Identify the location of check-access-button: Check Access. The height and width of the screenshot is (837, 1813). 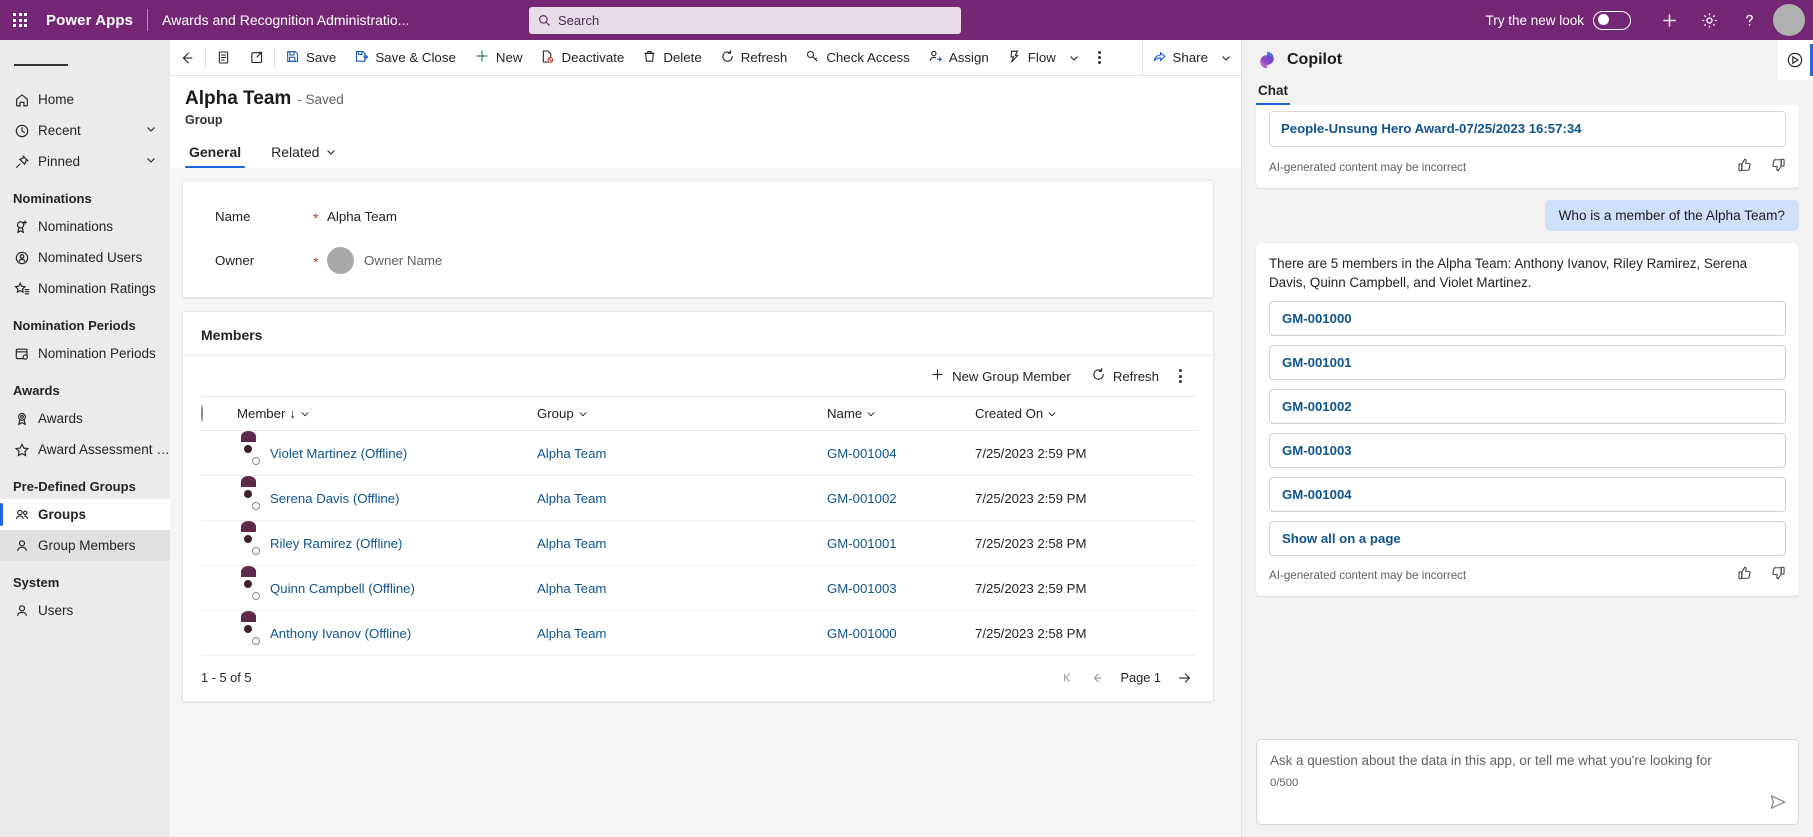
(857, 58).